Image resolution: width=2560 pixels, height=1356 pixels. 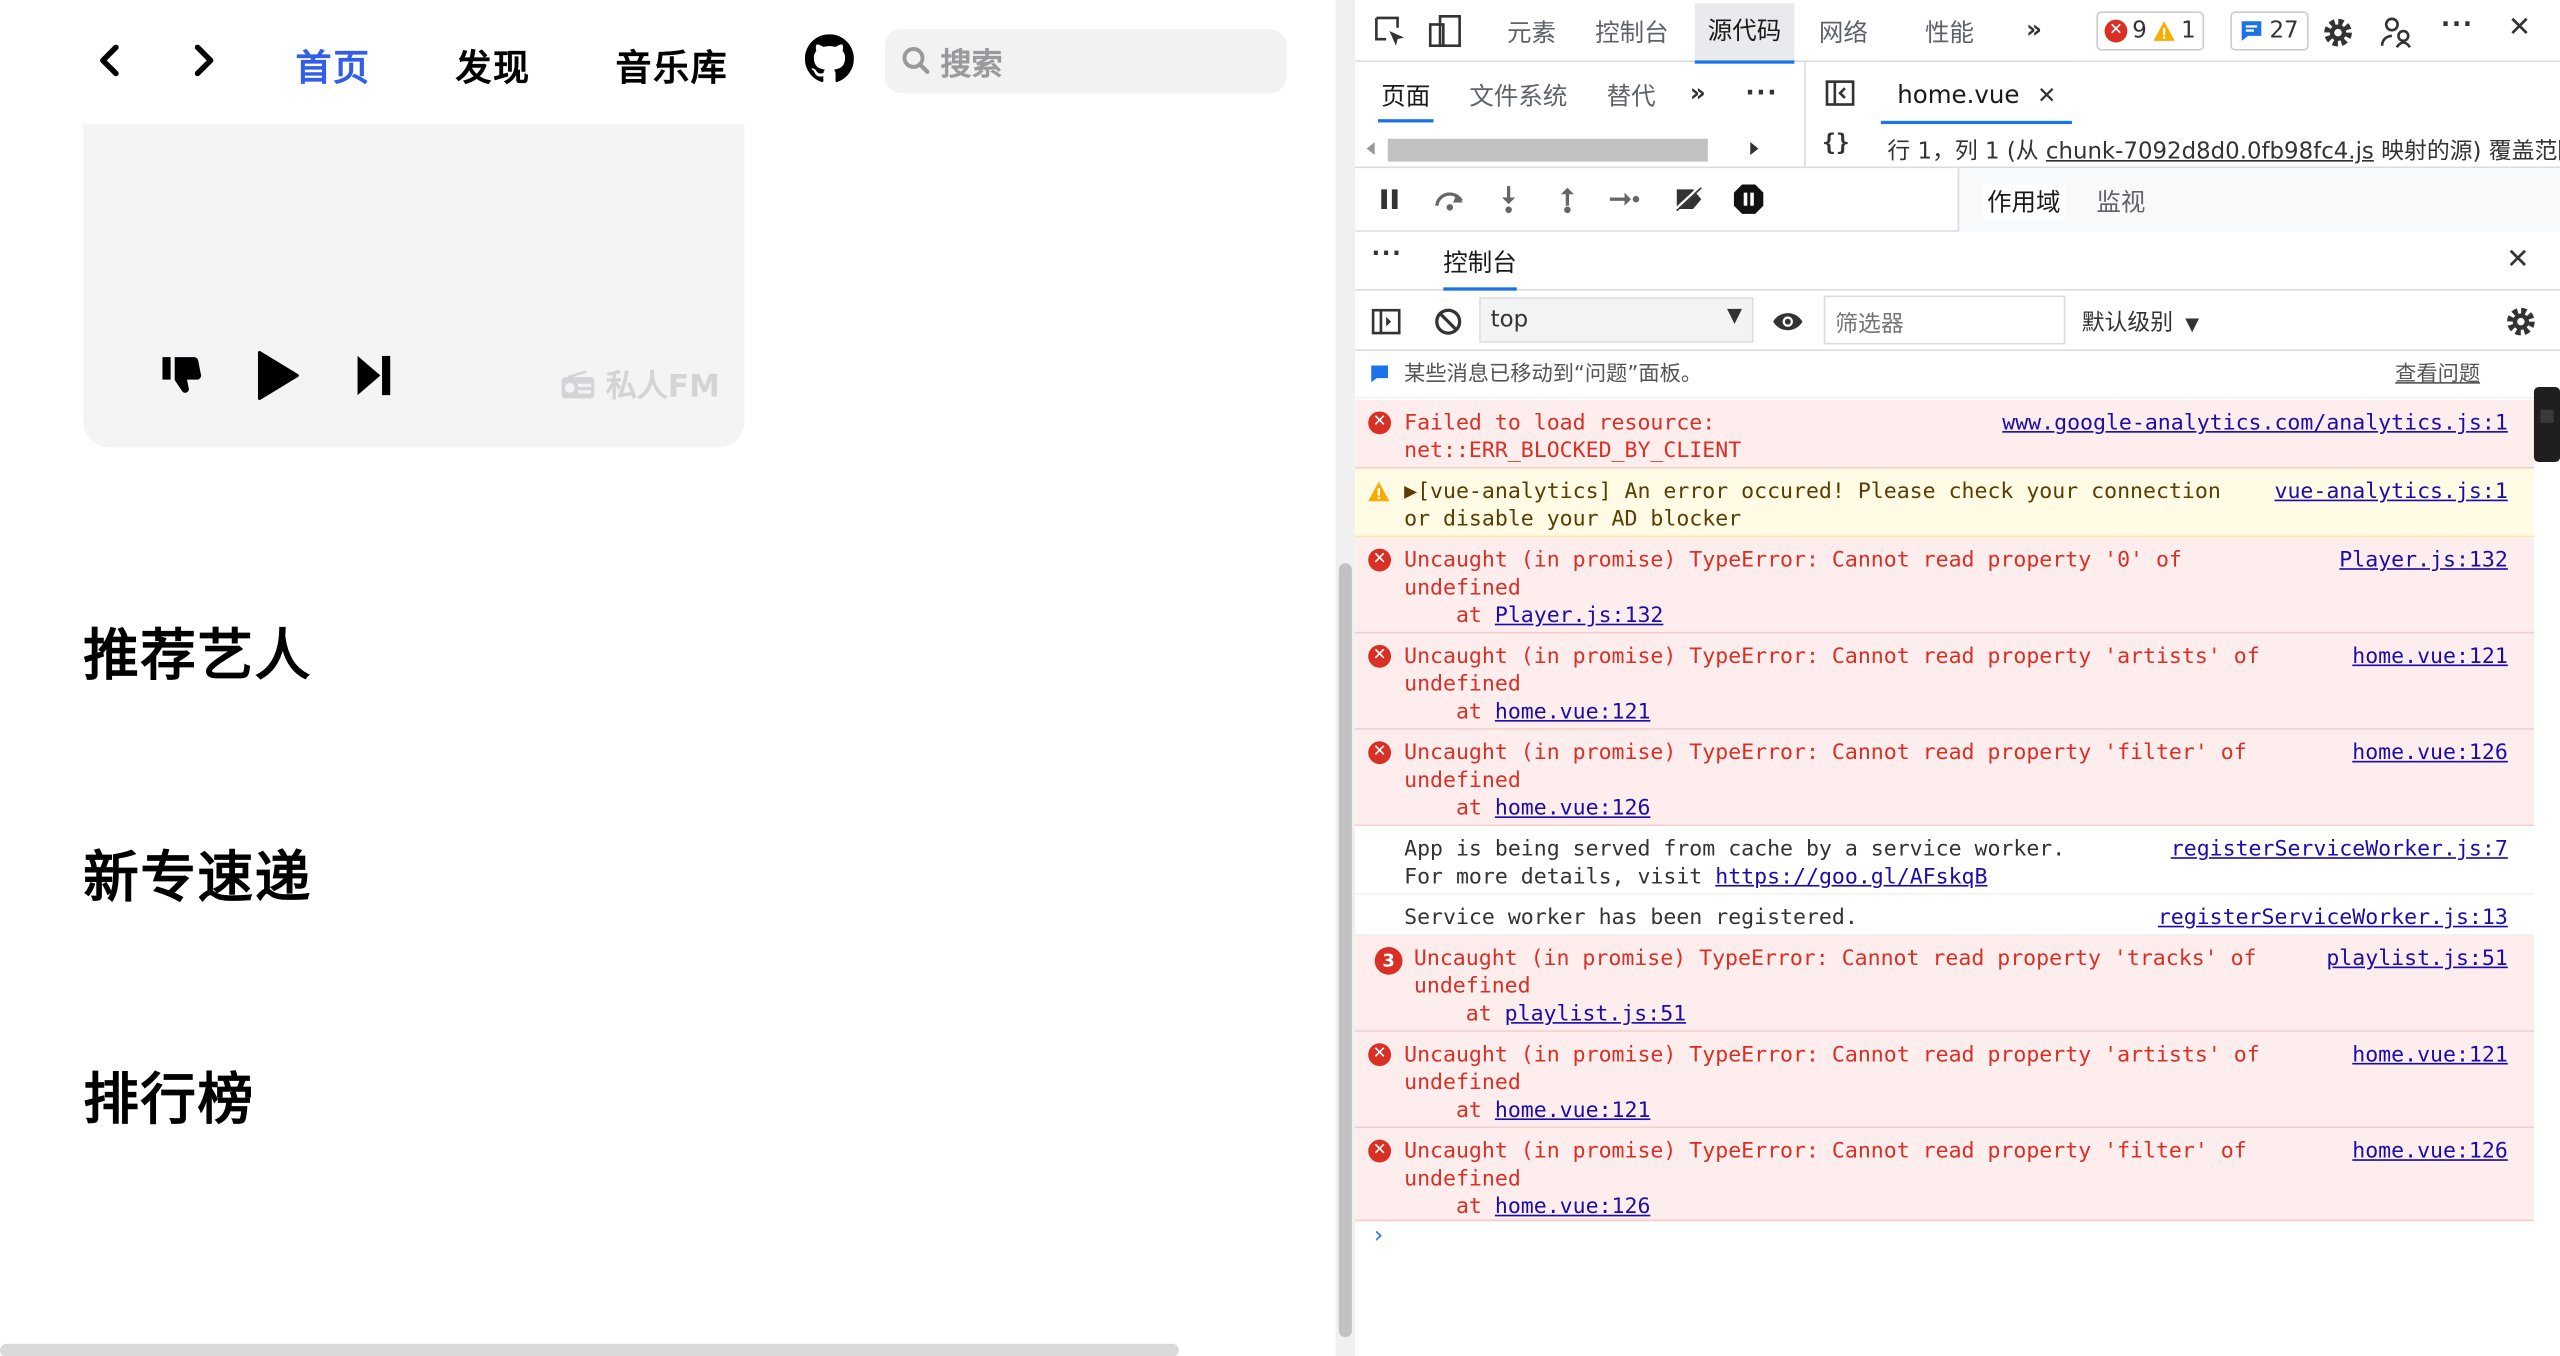 I want to click on more-options-icon: ···, so click(x=2457, y=24).